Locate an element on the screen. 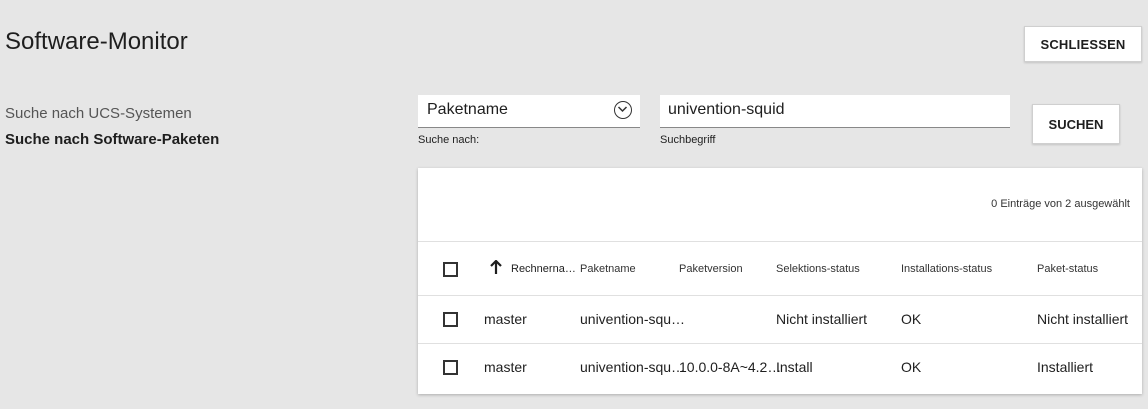 This screenshot has width=1148, height=409. selection-status: 0 Einträge von 2 ausgewählt is located at coordinates (1060, 204).